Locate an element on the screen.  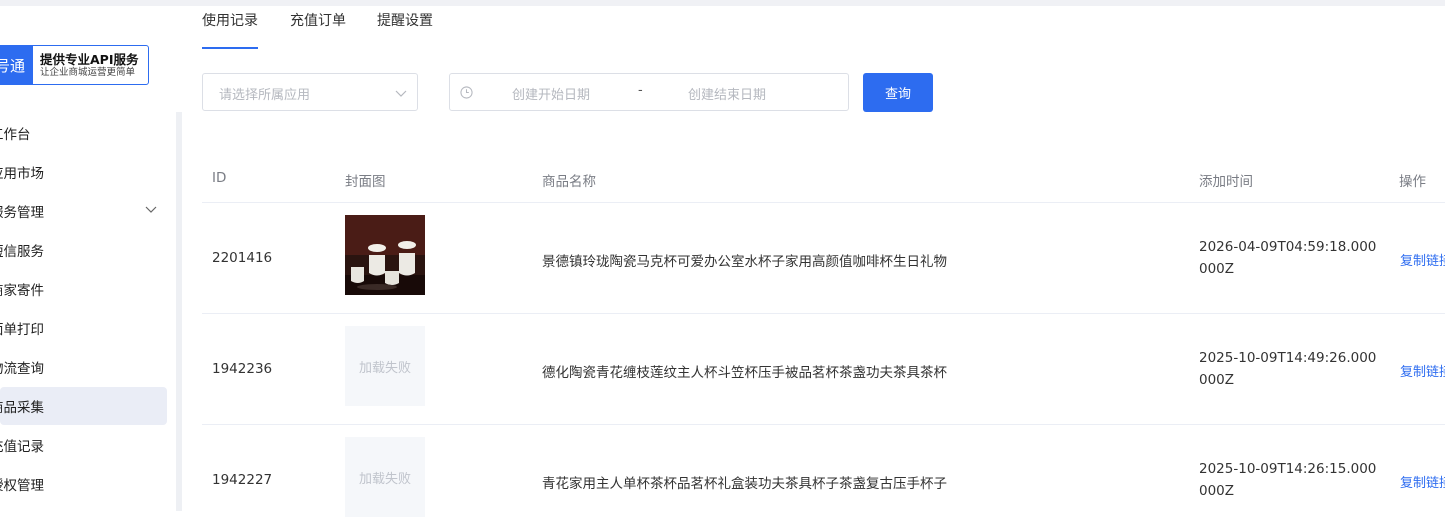
column-header-id: ID is located at coordinates (219, 178).